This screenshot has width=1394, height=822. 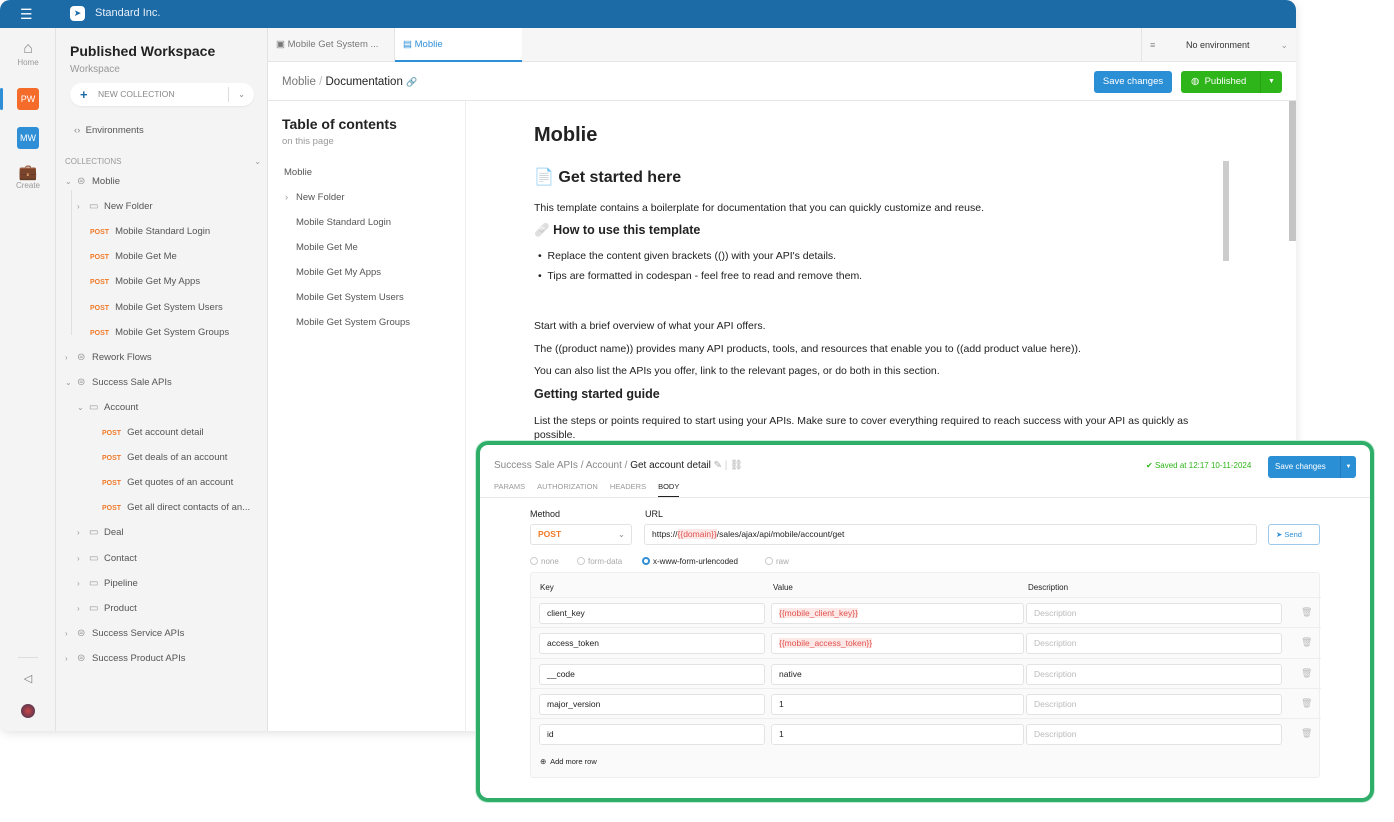 I want to click on tree-item-request: POST Get deals of an account, so click(x=164, y=458).